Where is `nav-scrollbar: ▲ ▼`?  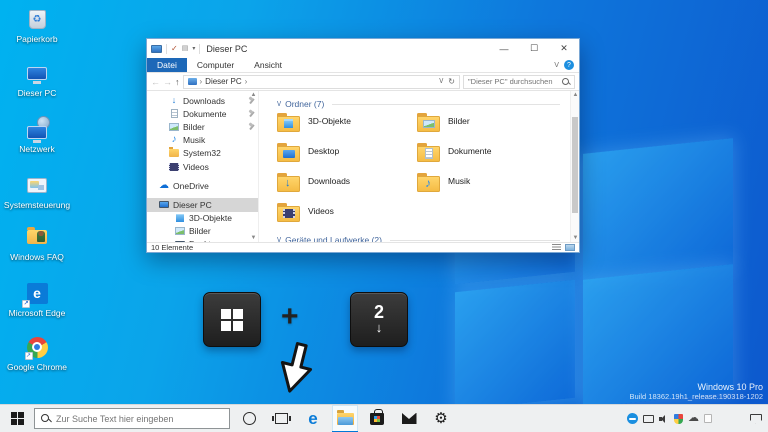
nav-scrollbar: ▲ ▼ is located at coordinates (253, 166).